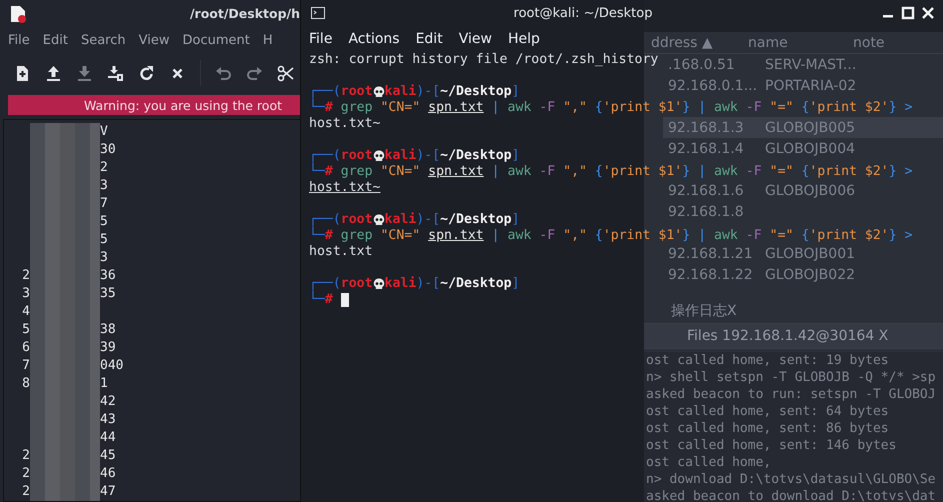  I want to click on close-icon, so click(928, 13).